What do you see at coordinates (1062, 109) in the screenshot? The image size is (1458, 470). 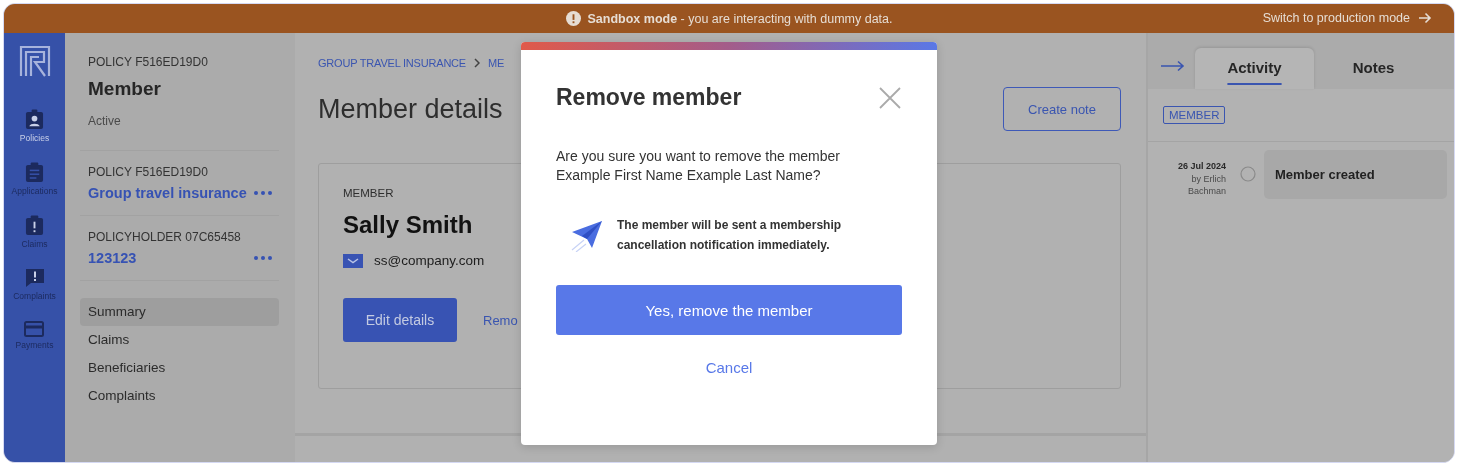 I see `create-note-button: Create note` at bounding box center [1062, 109].